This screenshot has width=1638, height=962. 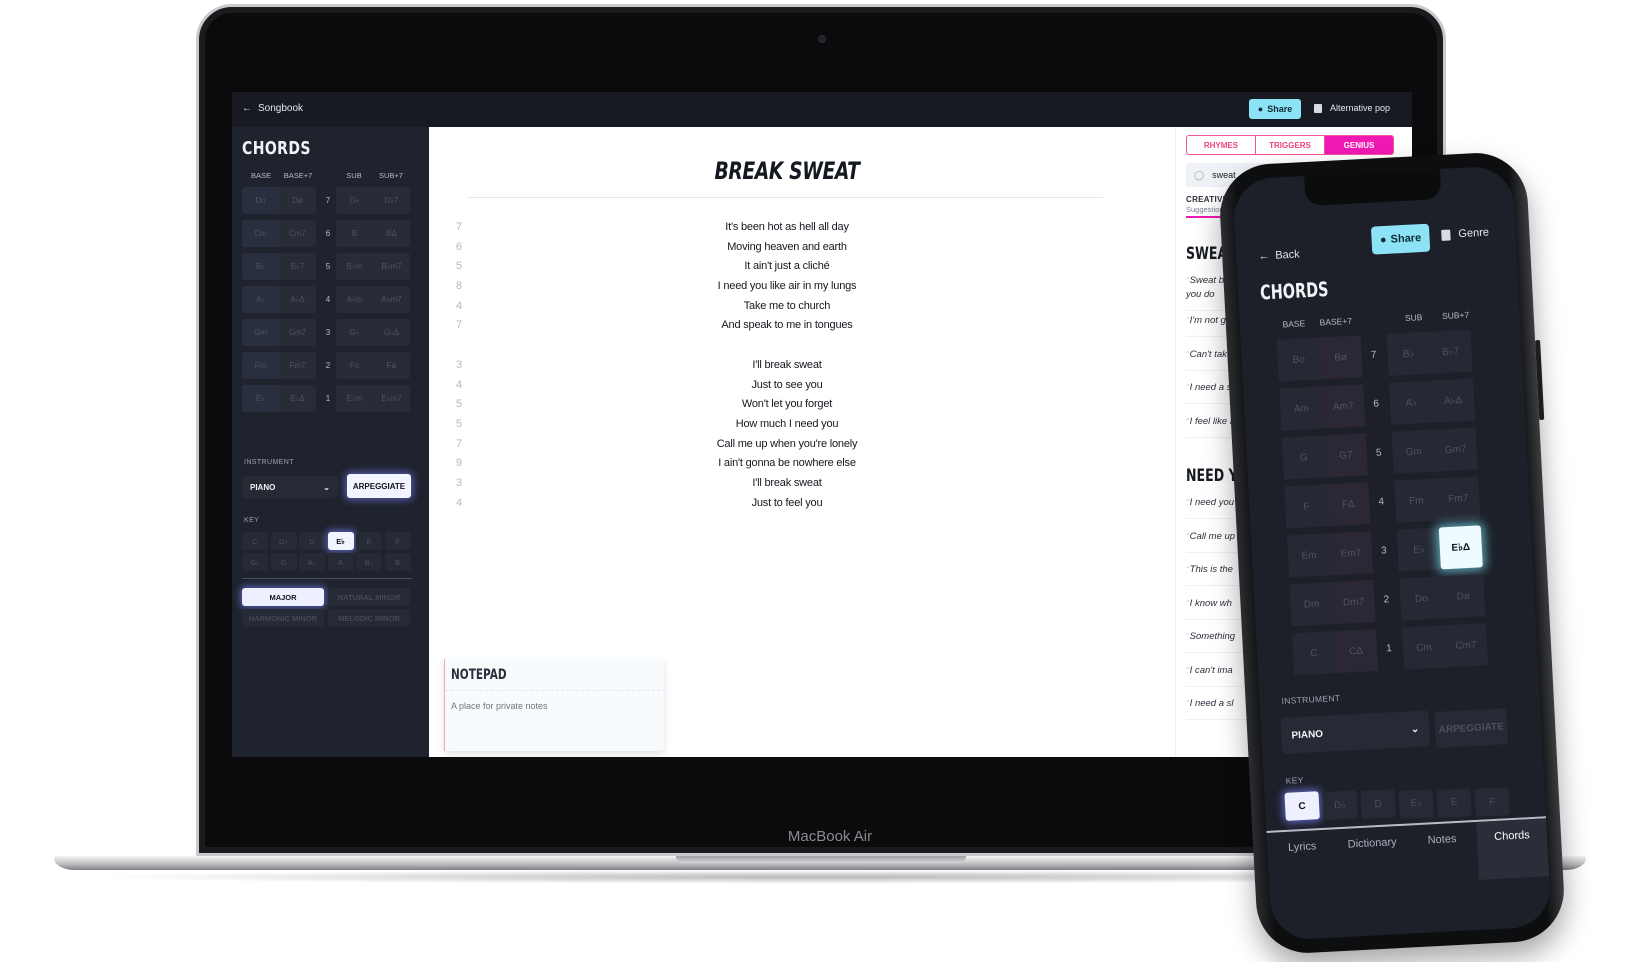 I want to click on song-title: BREAK SWEAT, so click(x=787, y=171).